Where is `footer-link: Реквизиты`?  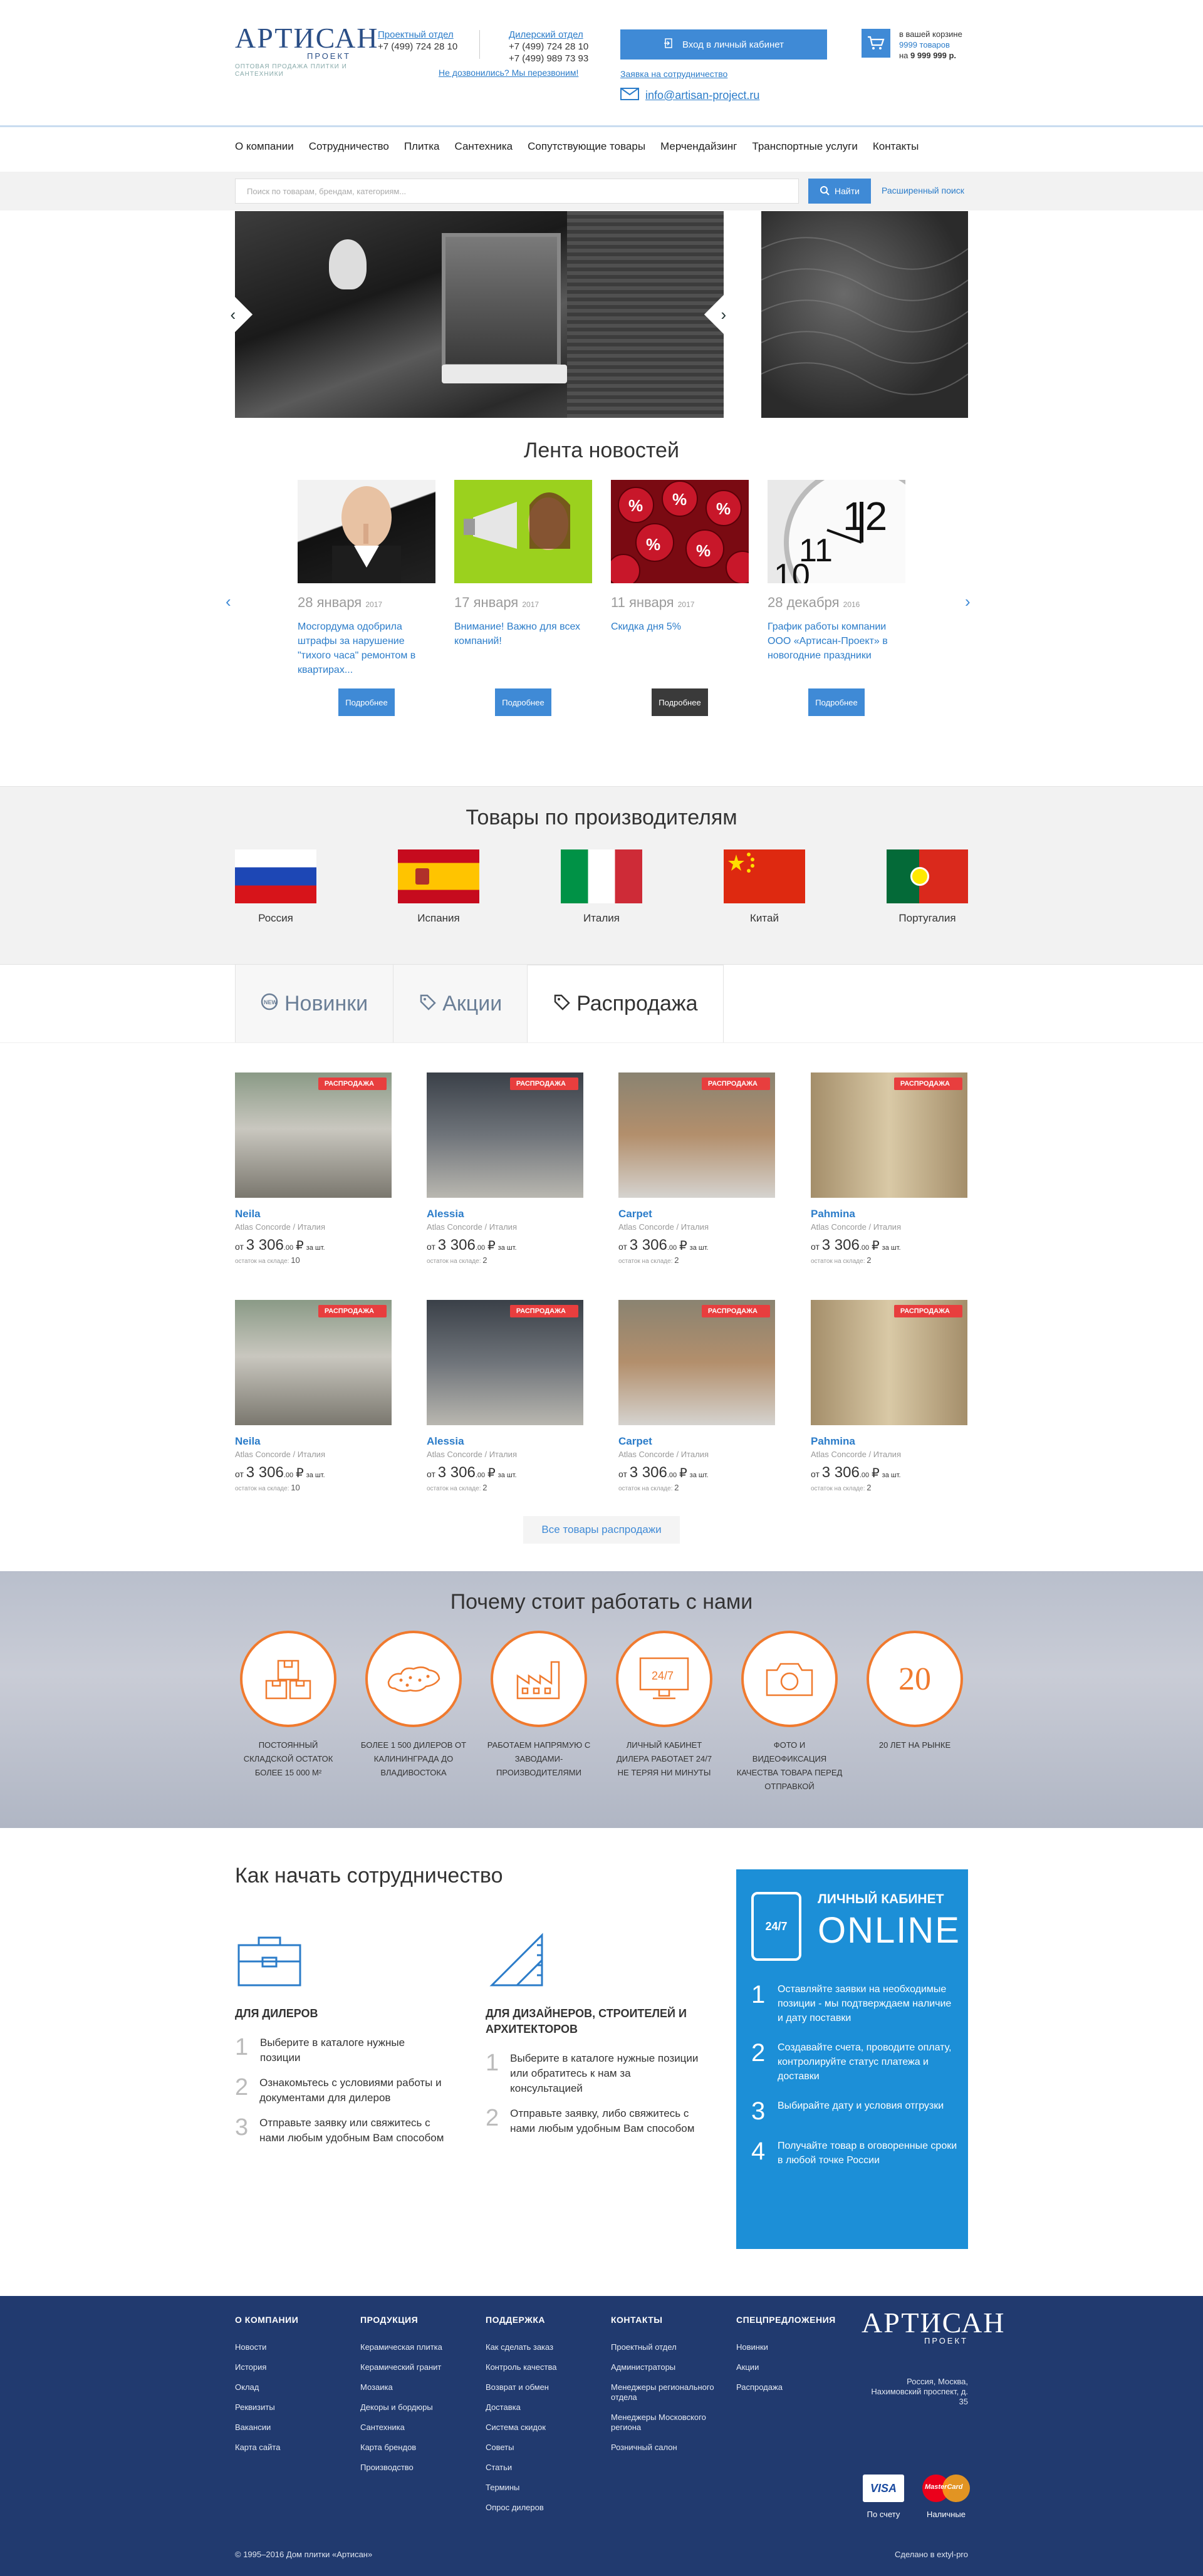
footer-link: Реквизиты is located at coordinates (294, 2407).